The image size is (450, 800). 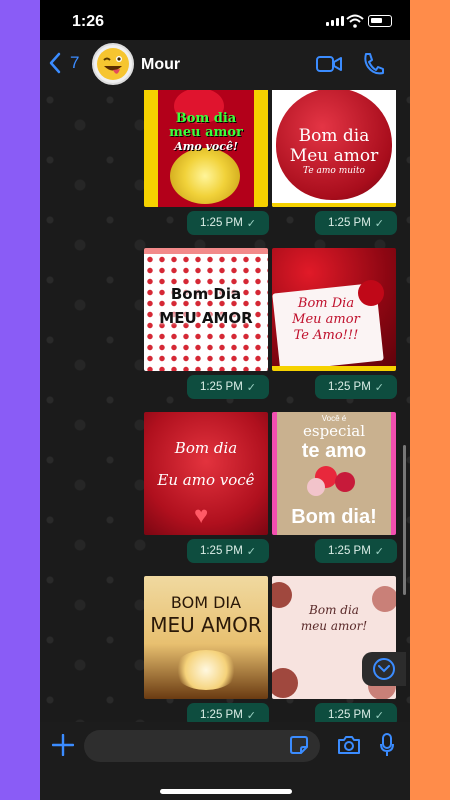 I want to click on back-button: 7, so click(x=63, y=63).